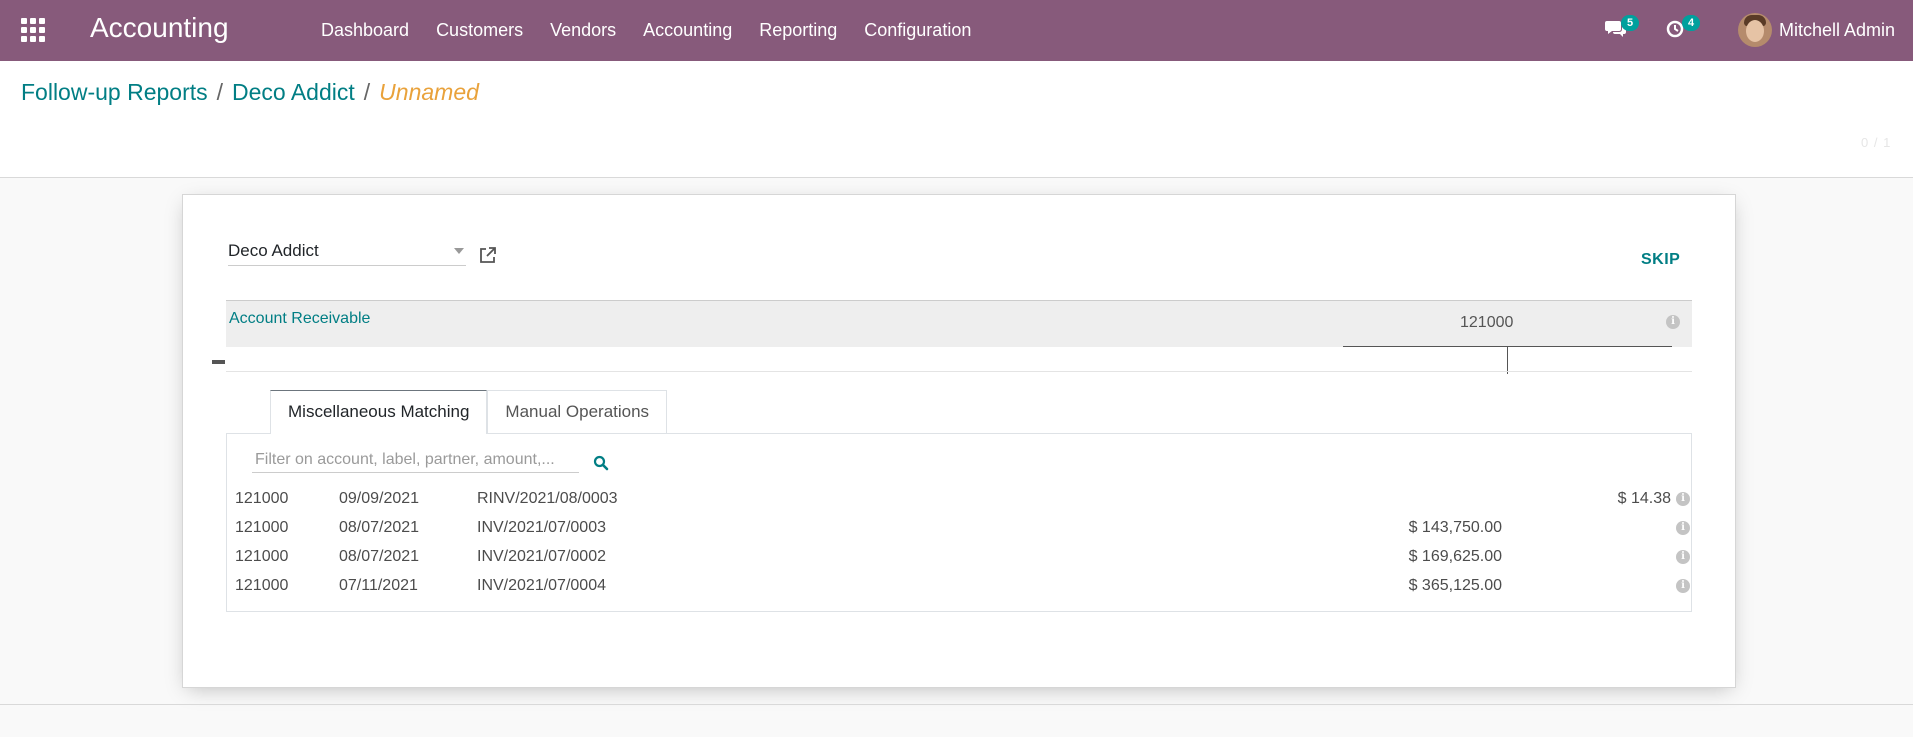  I want to click on tab-manual-operations: Manual Operations, so click(577, 411).